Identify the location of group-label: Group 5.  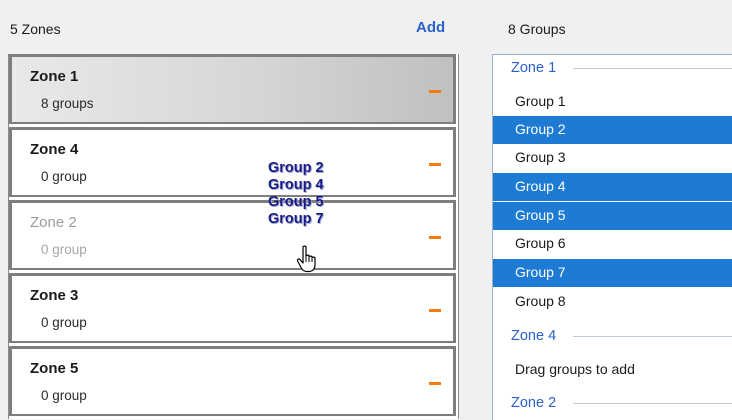
(540, 215).